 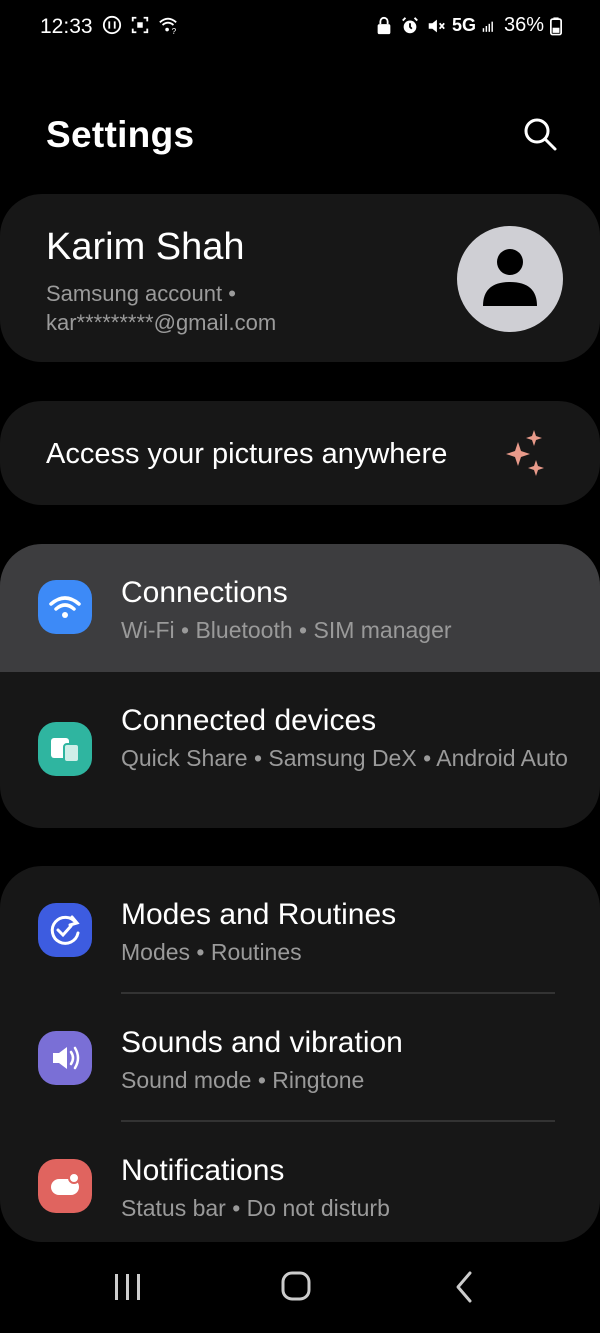 I want to click on media-icon, so click(x=112, y=25).